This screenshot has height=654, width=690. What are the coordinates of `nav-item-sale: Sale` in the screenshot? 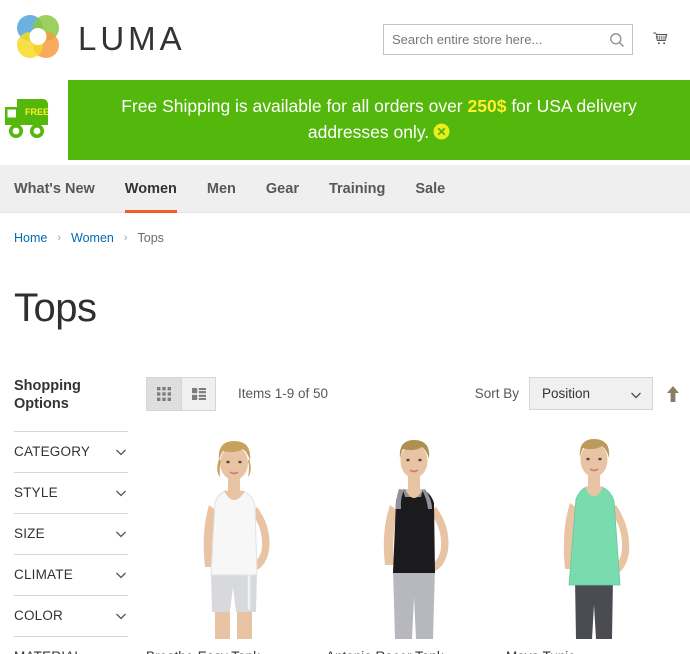 It's located at (430, 189).